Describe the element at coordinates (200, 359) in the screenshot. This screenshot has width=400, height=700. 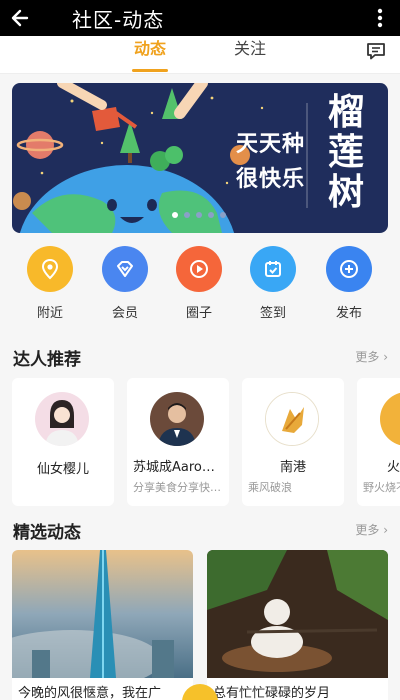
I see `talents-section-header: 达人推荐 更多 ›` at that location.